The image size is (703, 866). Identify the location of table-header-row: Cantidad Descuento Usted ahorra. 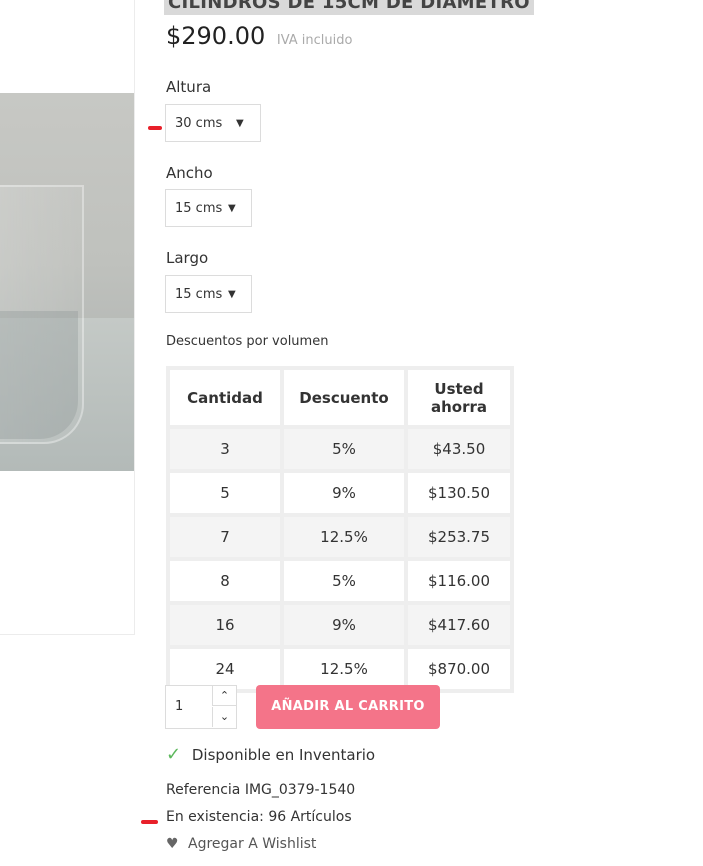
(340, 397).